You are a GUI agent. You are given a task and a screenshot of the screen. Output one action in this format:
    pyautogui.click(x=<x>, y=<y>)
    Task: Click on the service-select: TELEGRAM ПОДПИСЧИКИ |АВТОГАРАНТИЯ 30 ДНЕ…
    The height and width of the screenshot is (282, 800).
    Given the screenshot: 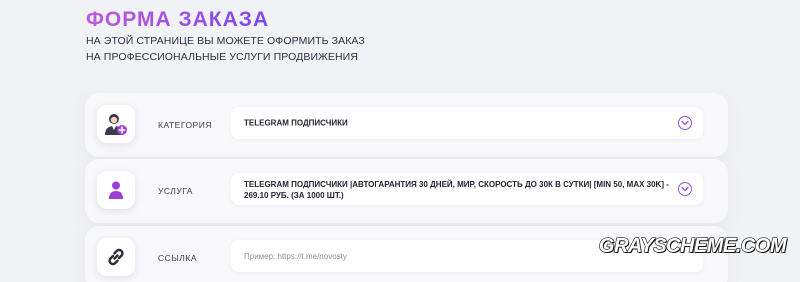 What is the action you would take?
    pyautogui.click(x=467, y=189)
    